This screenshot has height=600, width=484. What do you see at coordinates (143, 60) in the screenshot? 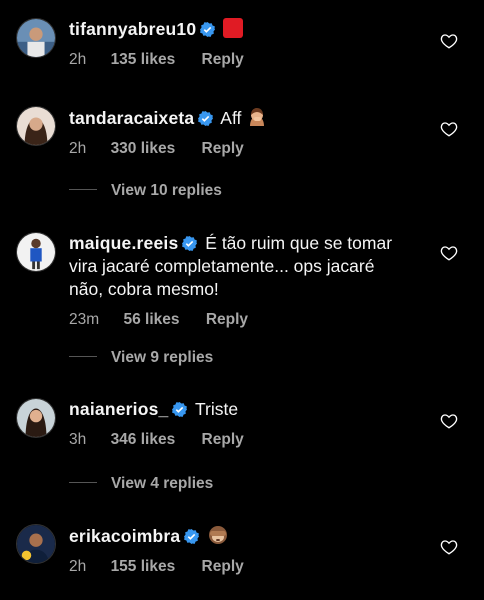
I see `comment-likes: 135 likes` at bounding box center [143, 60].